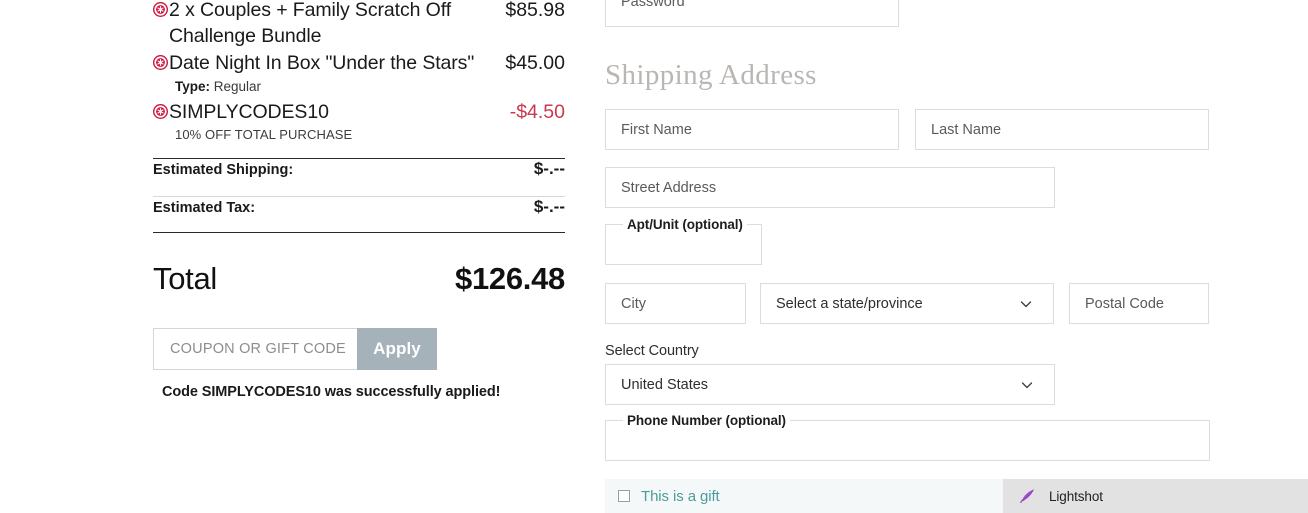 The height and width of the screenshot is (513, 1308). What do you see at coordinates (907, 440) in the screenshot?
I see `phone-number-input` at bounding box center [907, 440].